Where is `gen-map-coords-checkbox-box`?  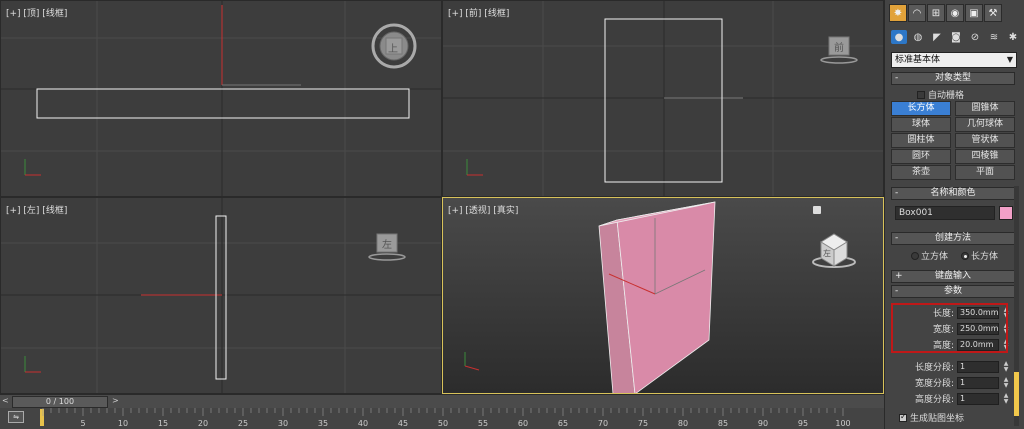
gen-map-coords-checkbox-box is located at coordinates (903, 417).